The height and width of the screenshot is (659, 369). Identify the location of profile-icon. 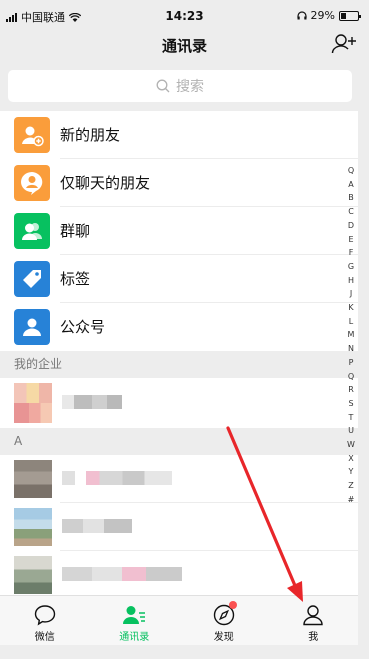
(313, 615).